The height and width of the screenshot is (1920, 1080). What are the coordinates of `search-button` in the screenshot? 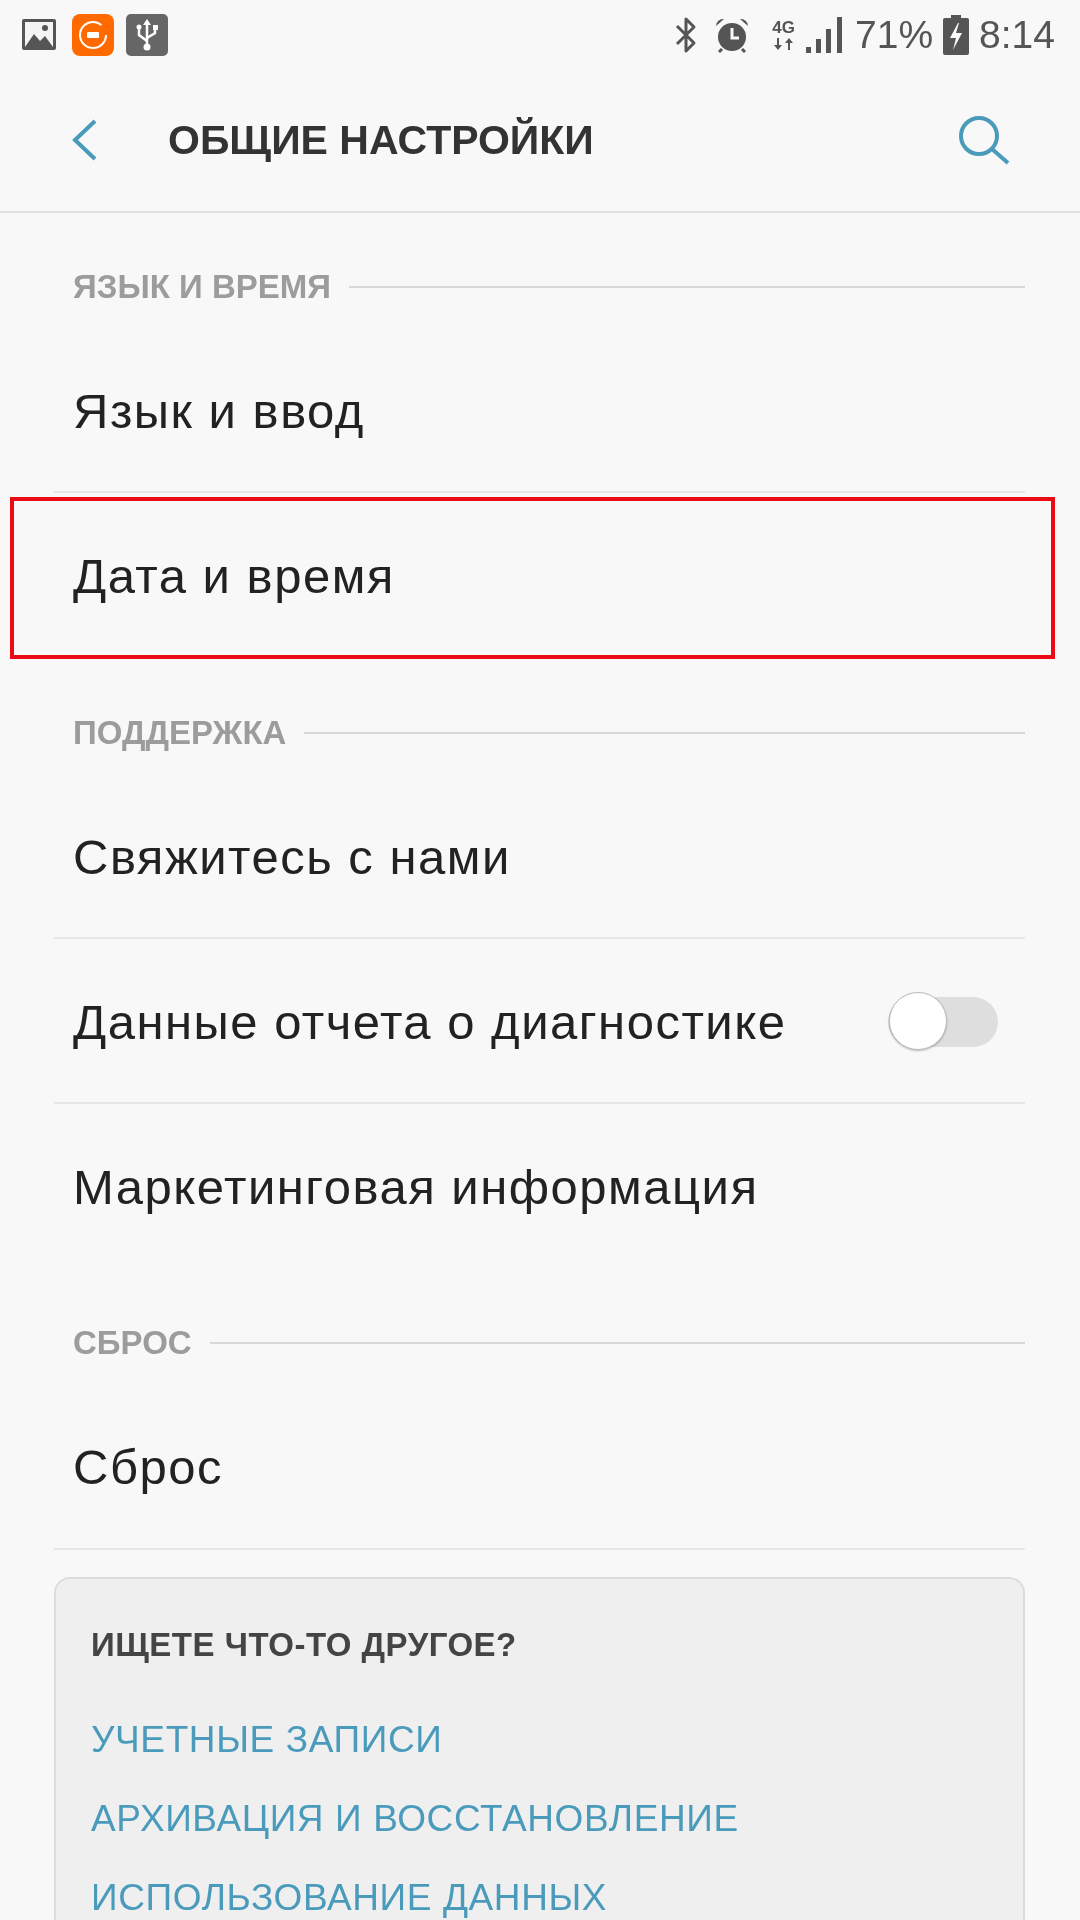 It's located at (984, 140).